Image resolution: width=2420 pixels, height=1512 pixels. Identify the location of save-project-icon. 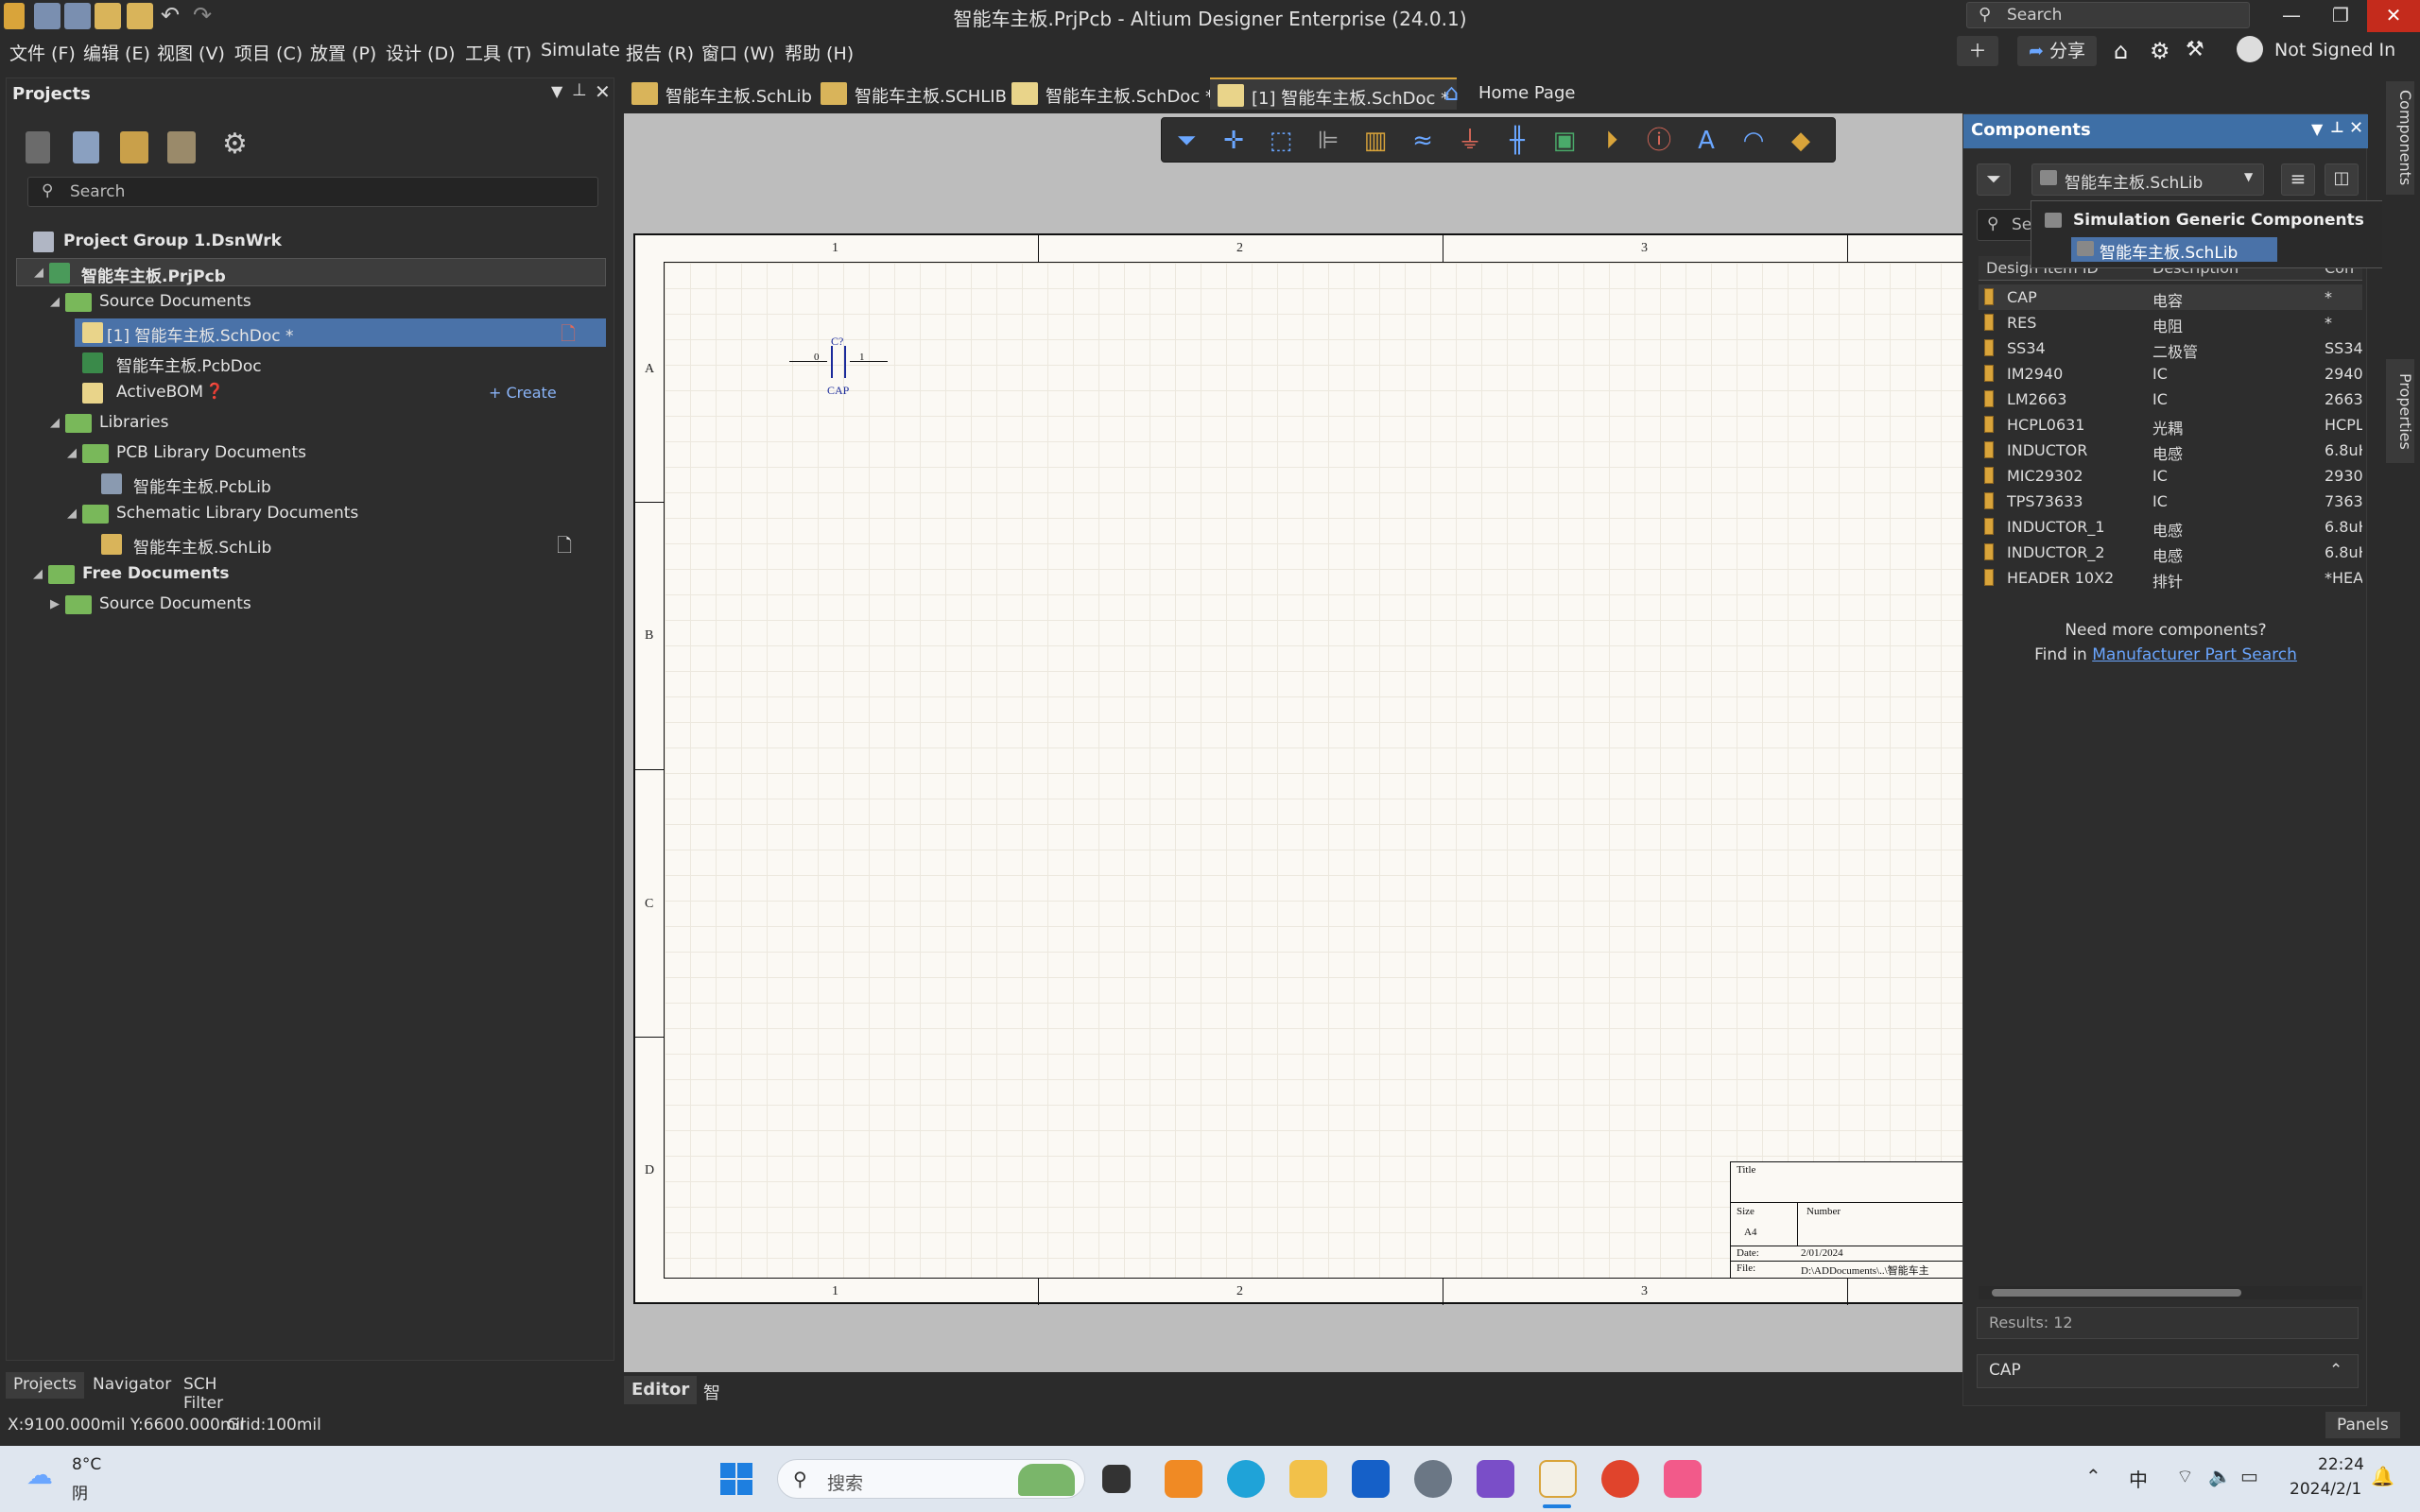
(38, 147).